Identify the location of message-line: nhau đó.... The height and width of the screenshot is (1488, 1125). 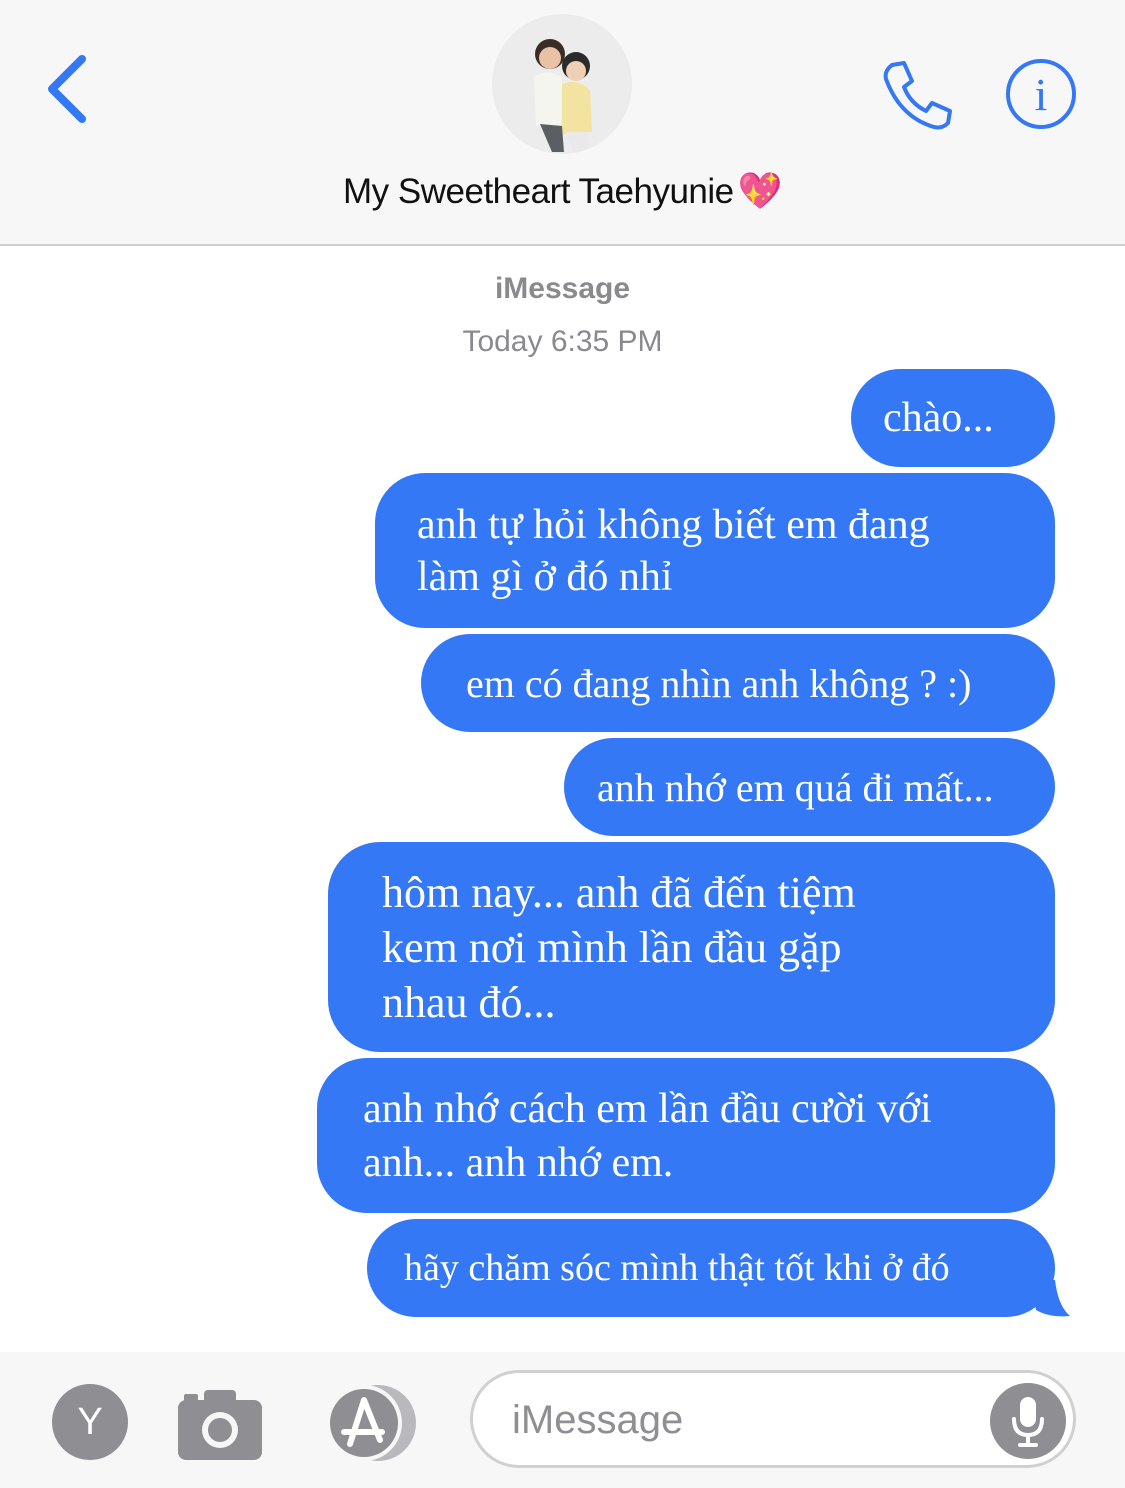
(469, 1002).